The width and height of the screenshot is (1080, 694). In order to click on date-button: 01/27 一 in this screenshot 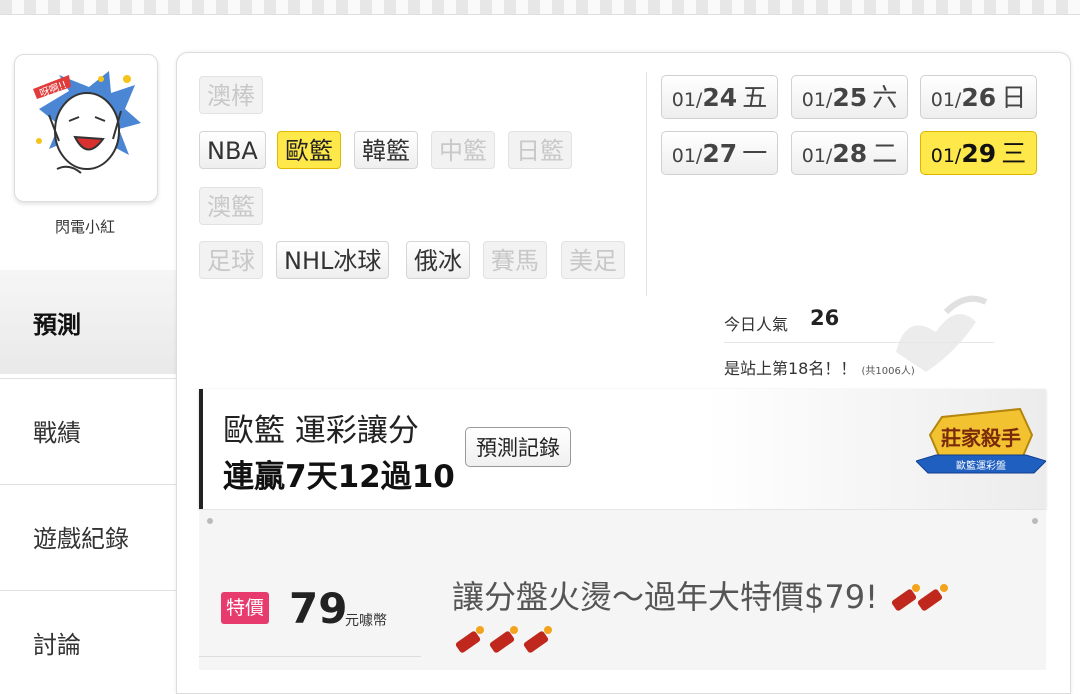, I will do `click(719, 153)`.